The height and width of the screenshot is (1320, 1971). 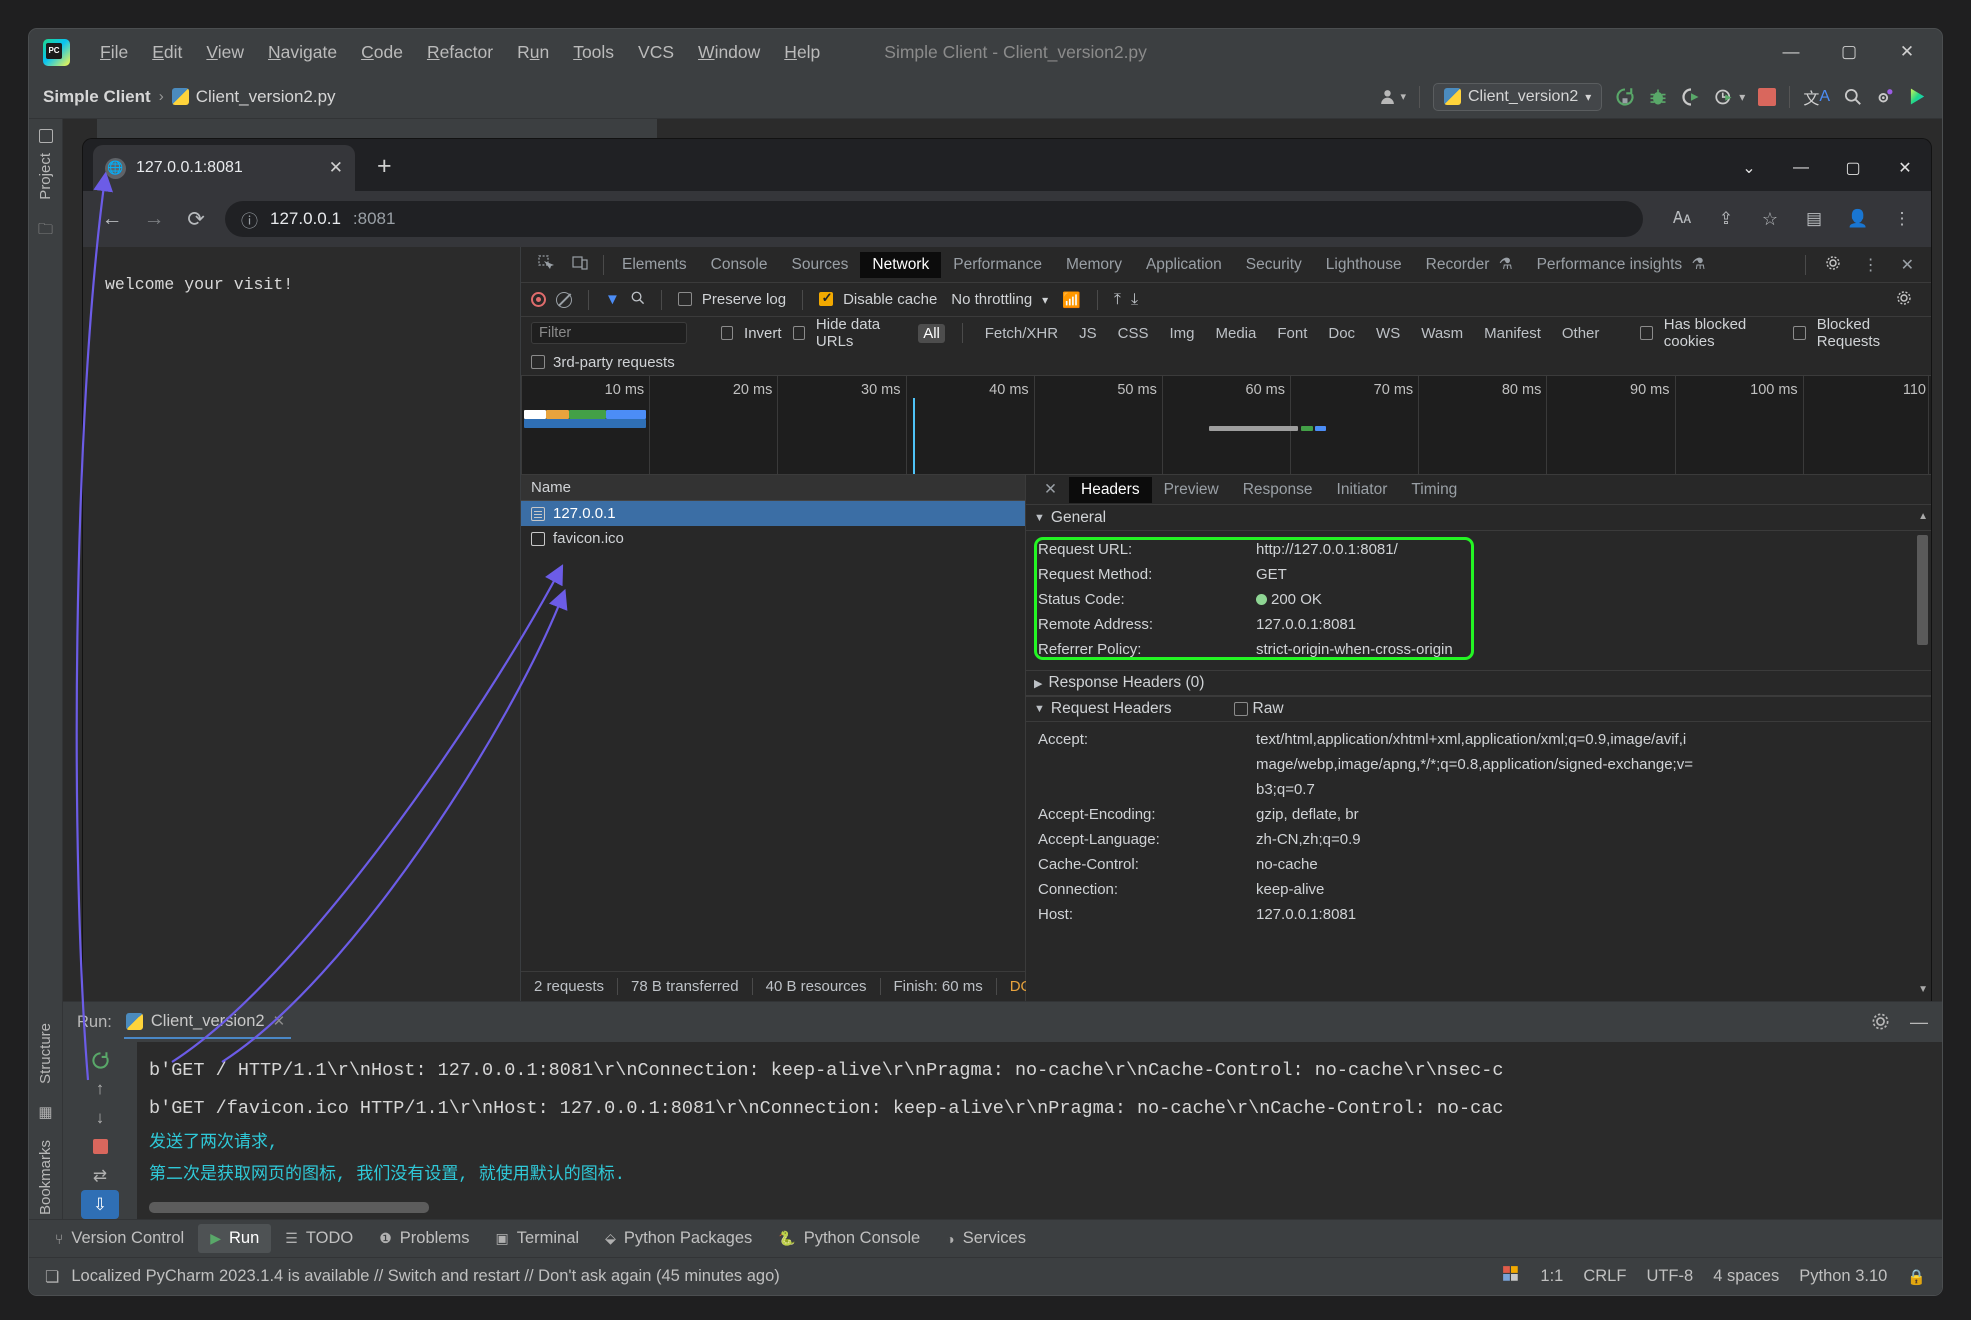 What do you see at coordinates (773, 488) in the screenshot?
I see `request-list-header: Name` at bounding box center [773, 488].